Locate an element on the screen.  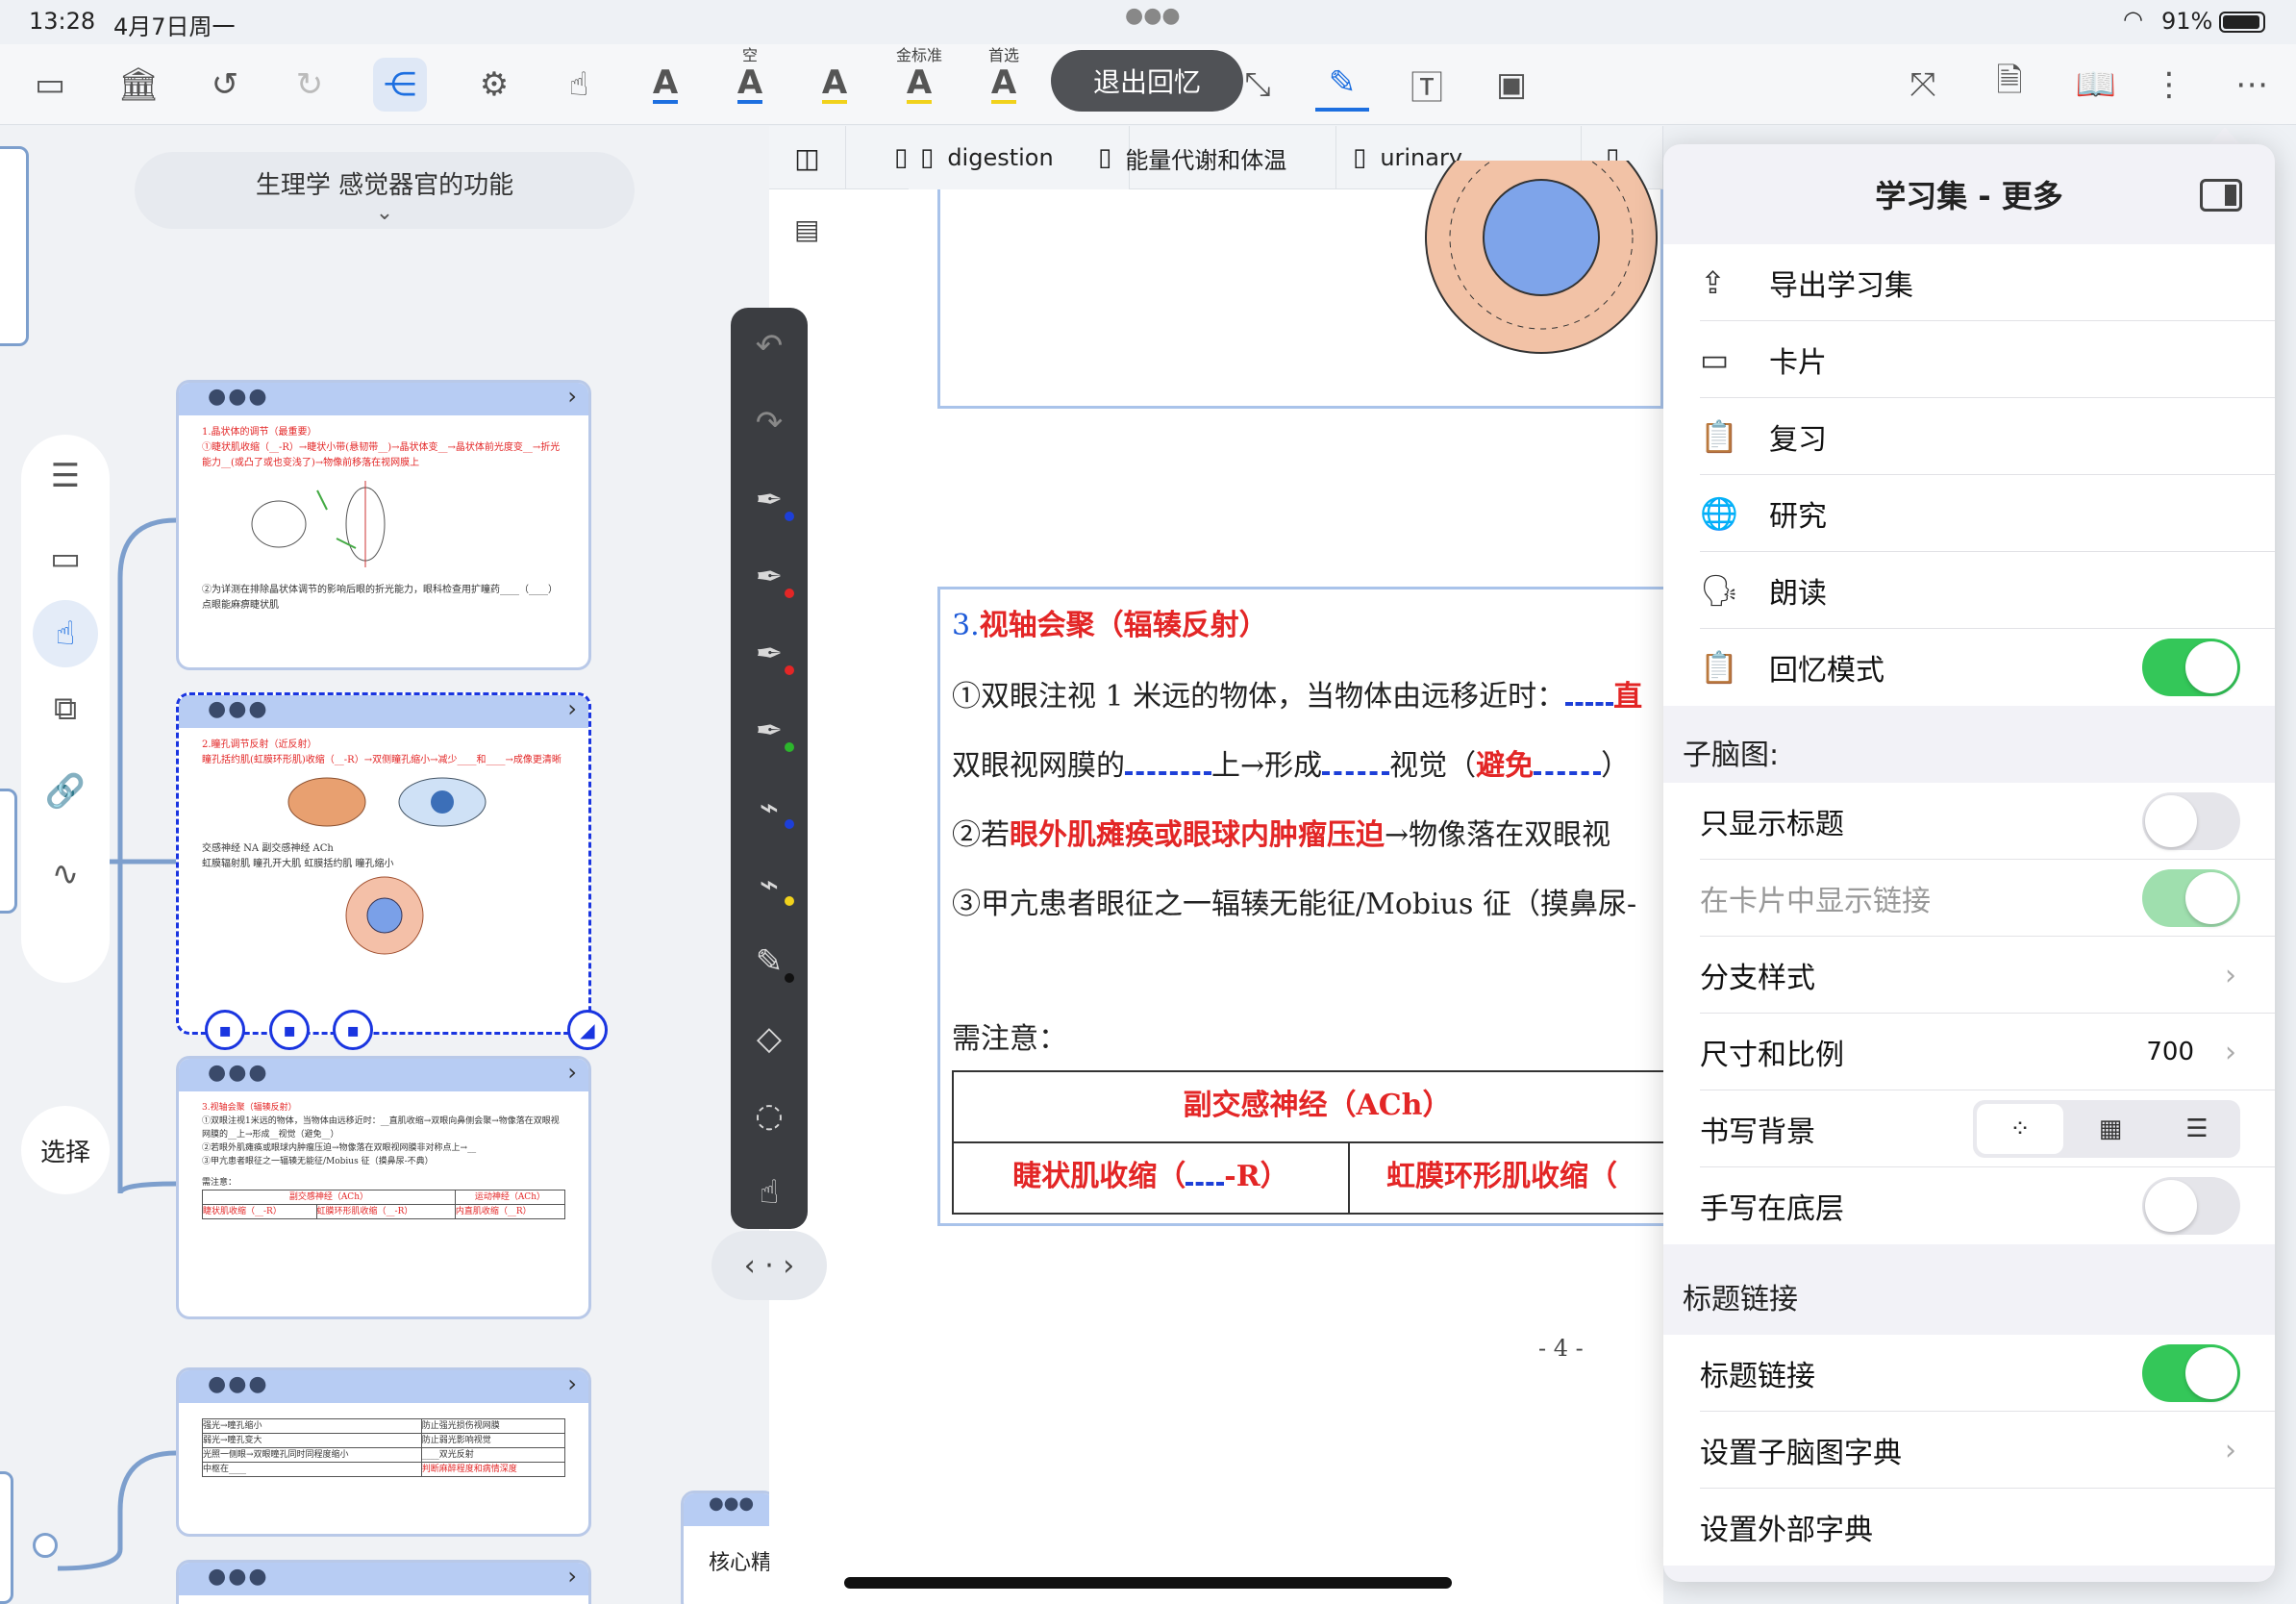
library-icon: 🏛 is located at coordinates (138, 85).